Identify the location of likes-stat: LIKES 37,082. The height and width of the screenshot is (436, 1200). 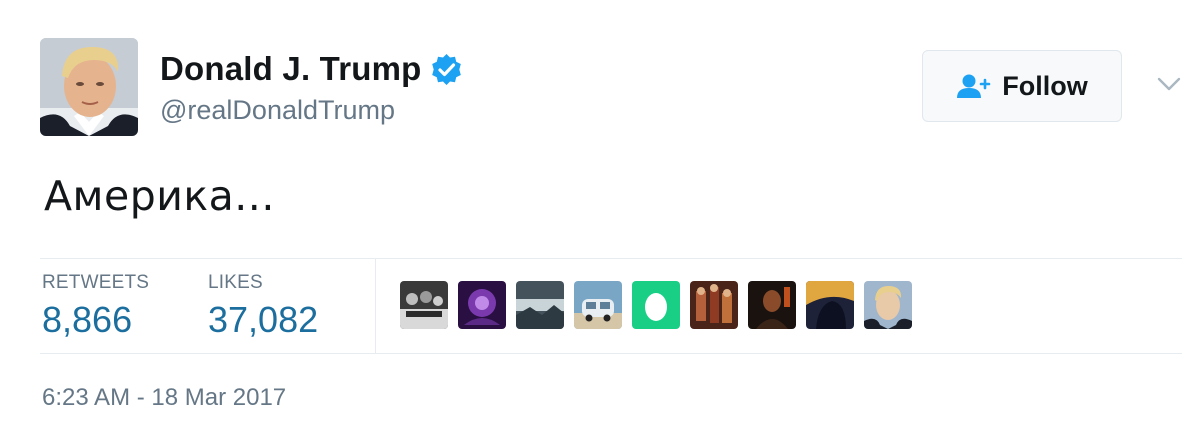
(263, 306).